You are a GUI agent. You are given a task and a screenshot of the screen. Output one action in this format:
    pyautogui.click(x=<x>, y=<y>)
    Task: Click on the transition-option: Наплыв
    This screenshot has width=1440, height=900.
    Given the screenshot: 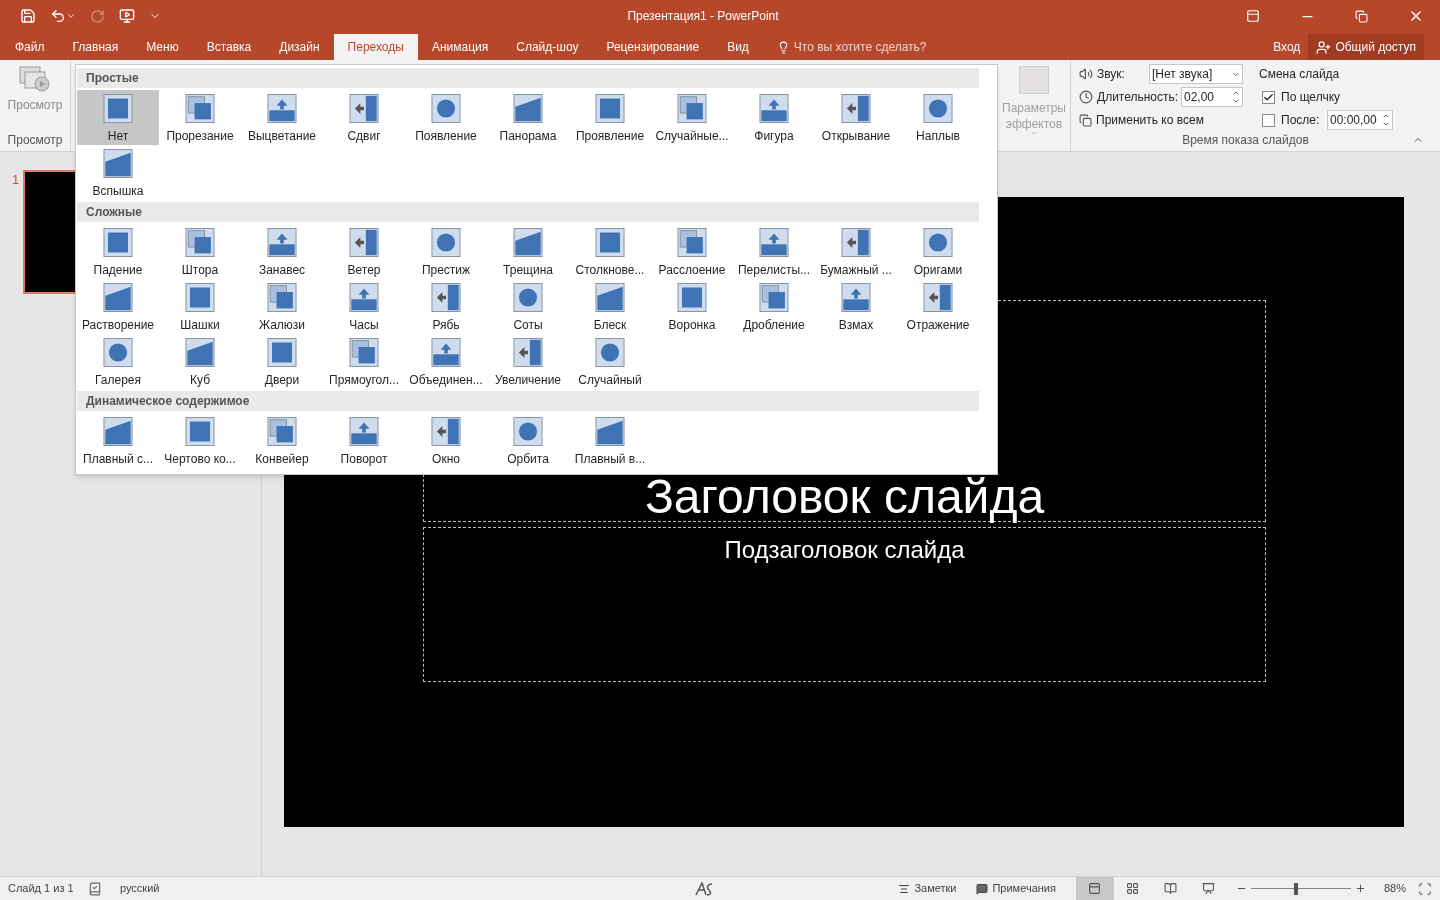 What is the action you would take?
    pyautogui.click(x=938, y=117)
    